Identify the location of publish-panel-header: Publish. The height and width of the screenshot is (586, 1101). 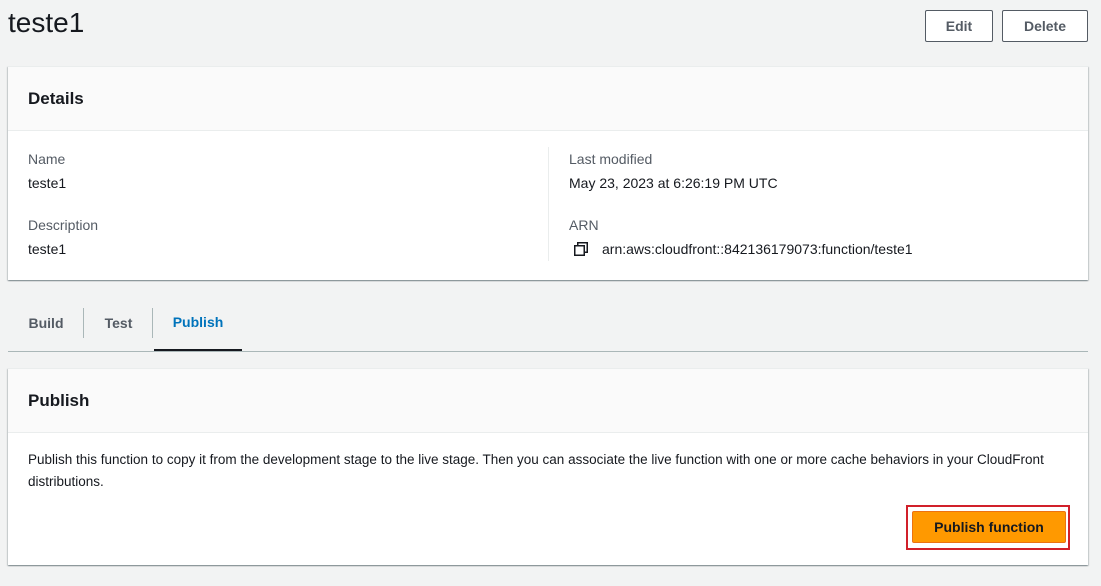
(548, 401).